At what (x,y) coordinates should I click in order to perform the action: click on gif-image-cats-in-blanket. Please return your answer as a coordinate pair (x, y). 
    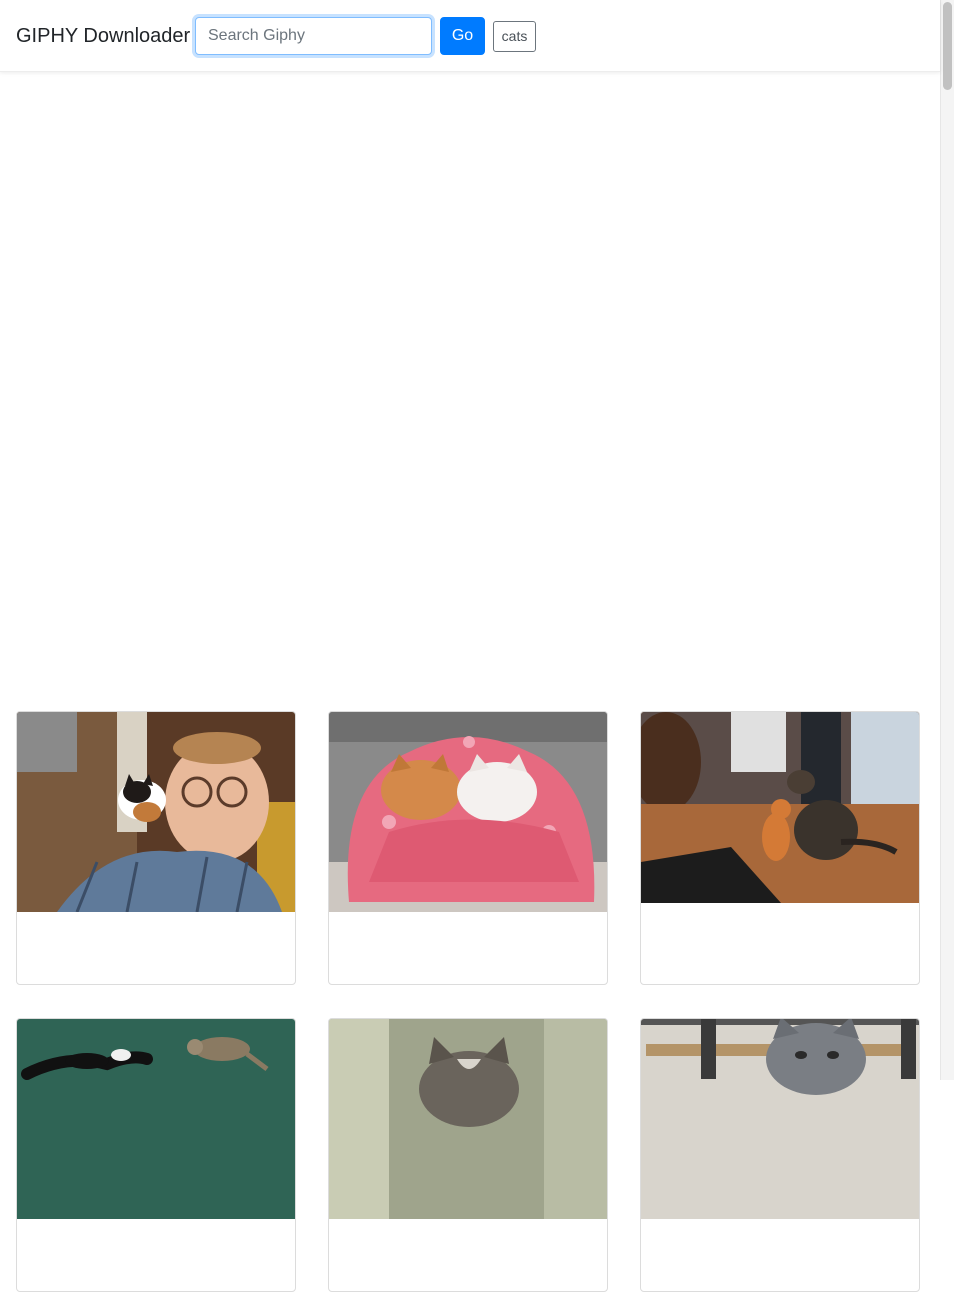
    Looking at the image, I should click on (468, 812).